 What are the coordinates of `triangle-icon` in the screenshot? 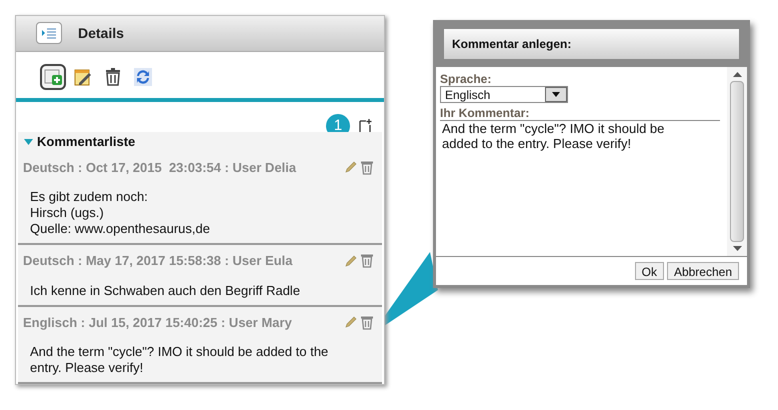 It's located at (28, 142).